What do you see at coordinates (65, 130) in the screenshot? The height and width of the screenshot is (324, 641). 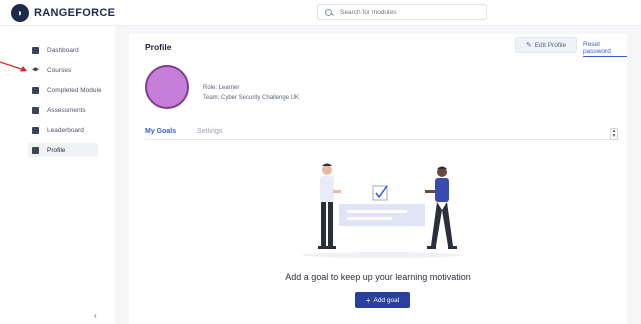 I see `sidebar-item-label: Leaderboard` at bounding box center [65, 130].